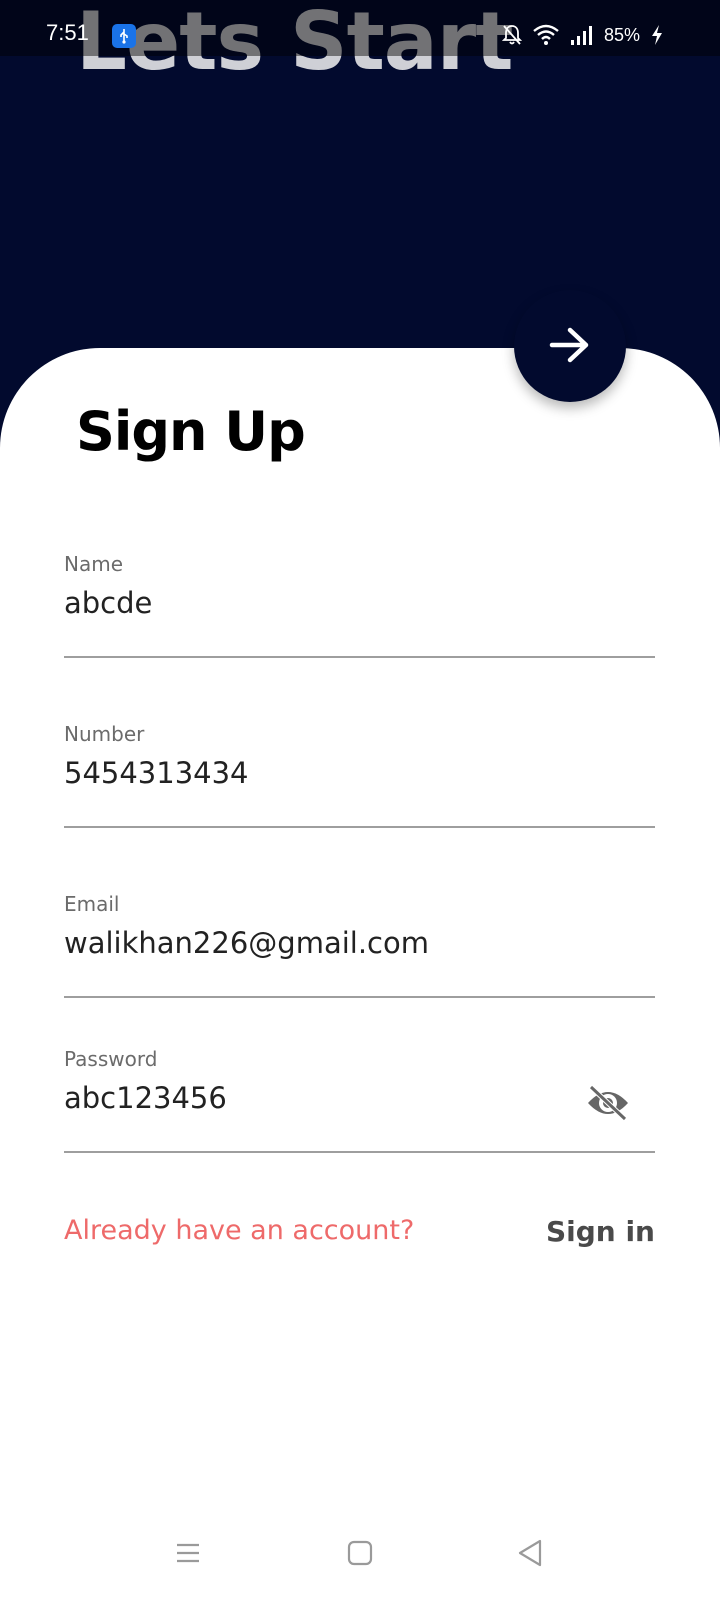  I want to click on battery-percent: 85%, so click(621, 34).